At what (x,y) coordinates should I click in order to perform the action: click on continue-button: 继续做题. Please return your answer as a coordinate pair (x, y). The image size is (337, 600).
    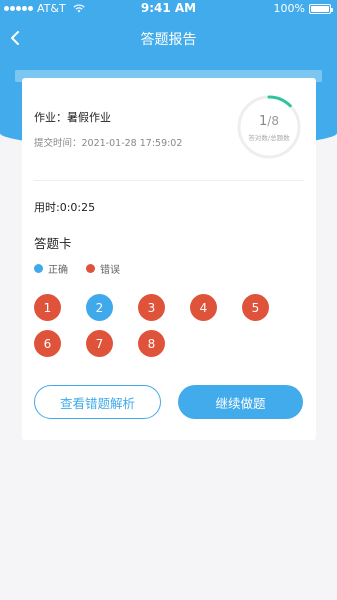
    Looking at the image, I should click on (240, 402).